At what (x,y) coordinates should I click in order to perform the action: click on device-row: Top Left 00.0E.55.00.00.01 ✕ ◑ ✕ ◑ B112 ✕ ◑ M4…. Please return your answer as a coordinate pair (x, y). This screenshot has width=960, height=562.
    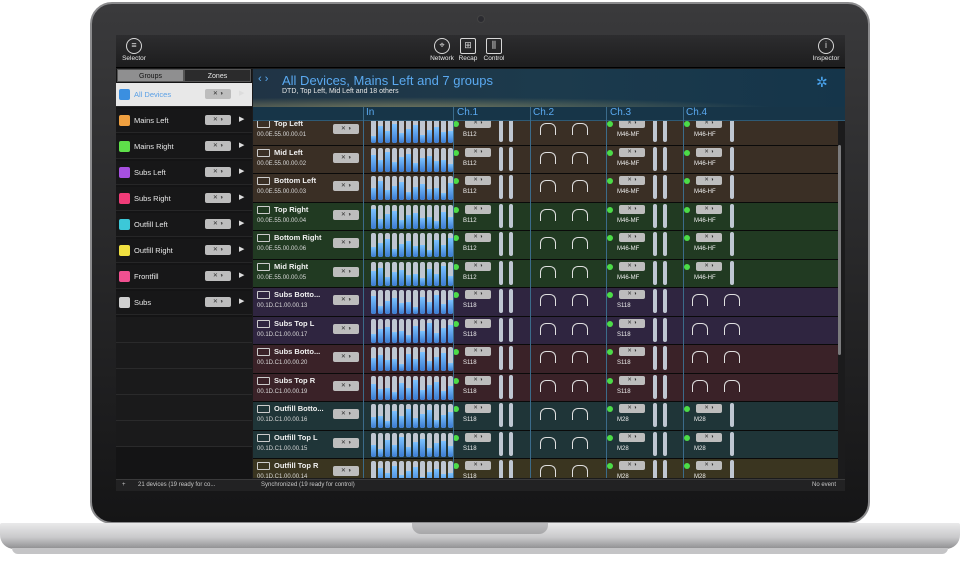
    Looking at the image, I should click on (545, 133).